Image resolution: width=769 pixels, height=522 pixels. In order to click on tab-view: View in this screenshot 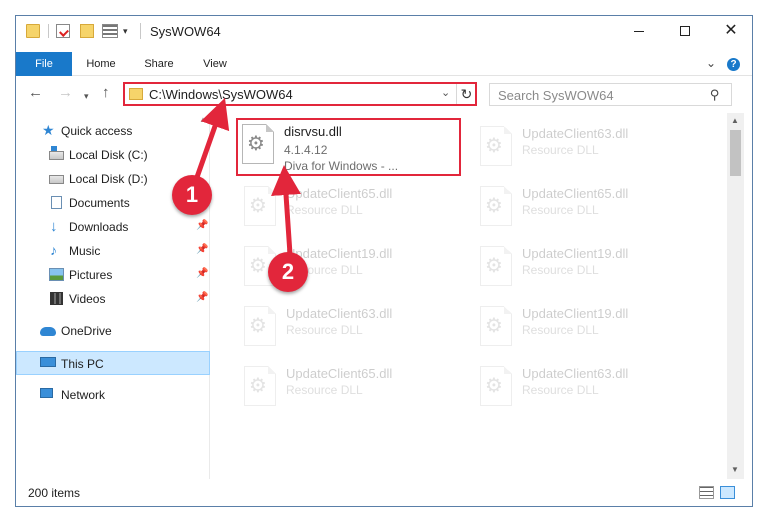, I will do `click(215, 64)`.